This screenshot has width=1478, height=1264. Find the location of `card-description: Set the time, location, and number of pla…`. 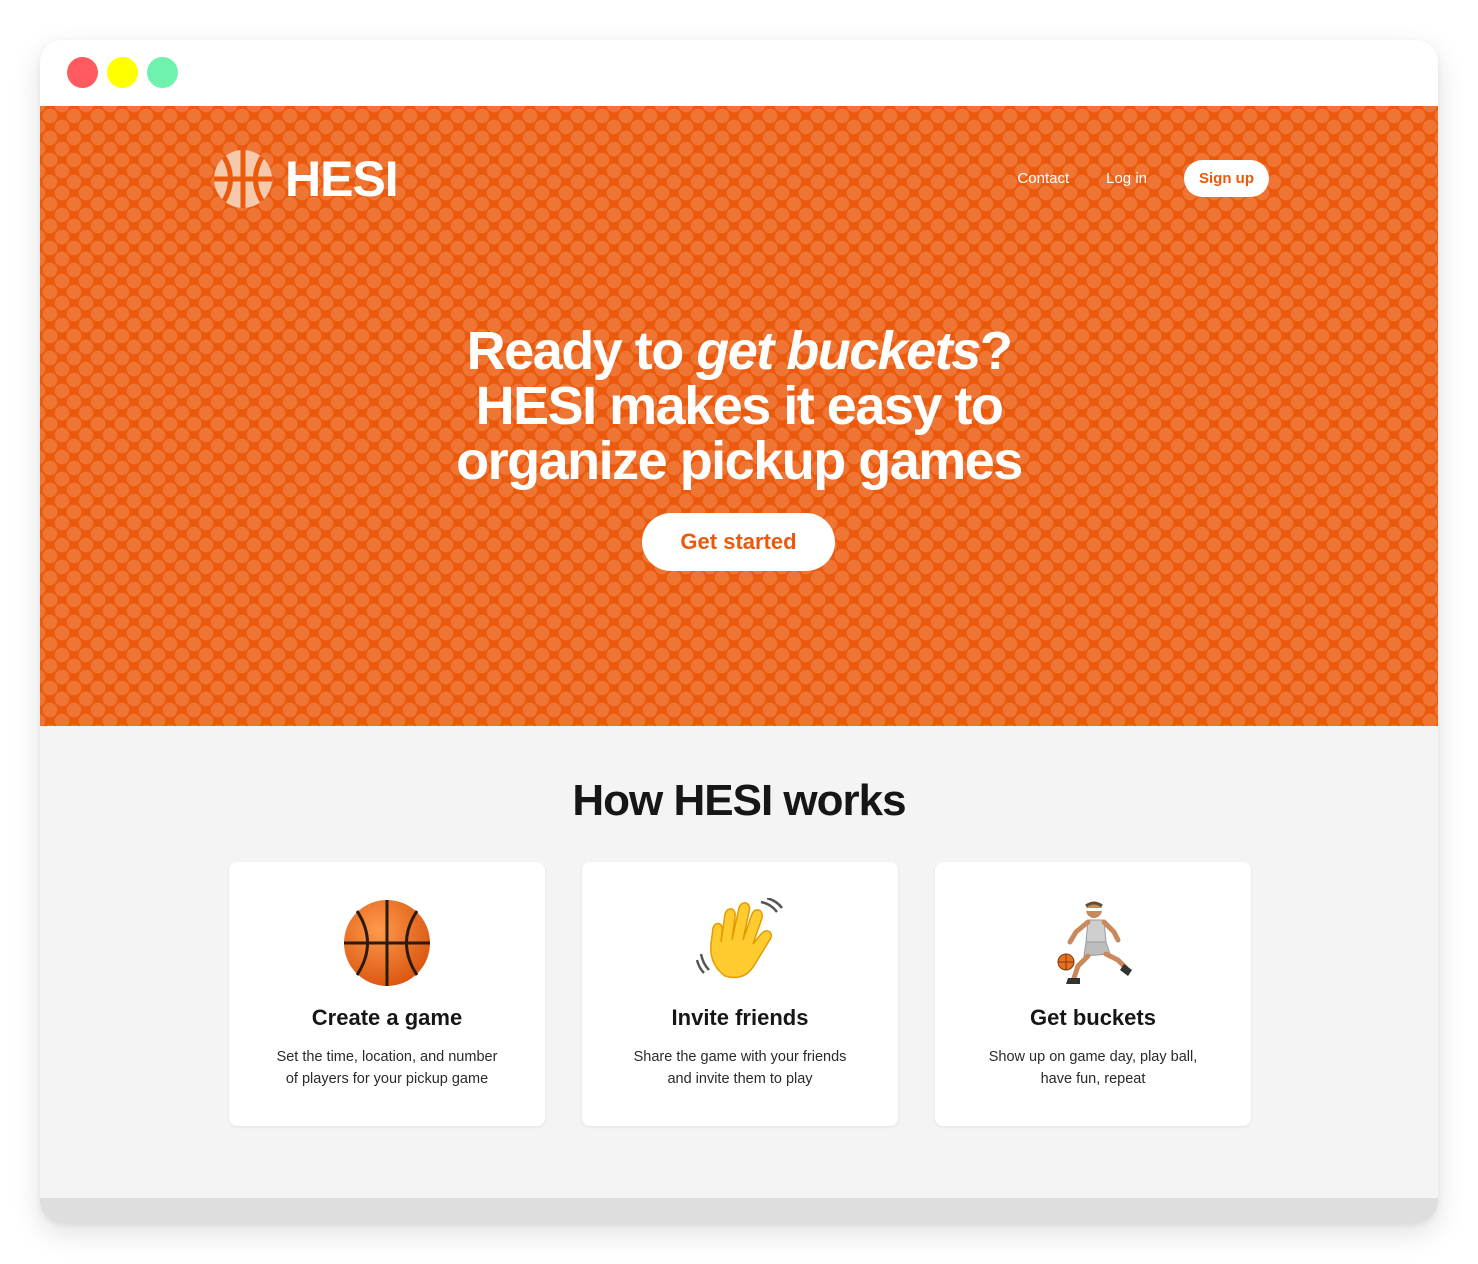

card-description: Set the time, location, and number of pla… is located at coordinates (387, 1068).